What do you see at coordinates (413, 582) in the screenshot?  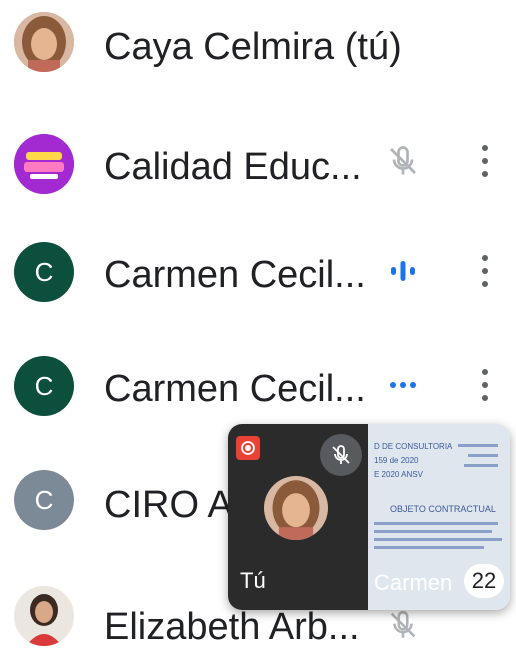 I see `remote-label: Carmen` at bounding box center [413, 582].